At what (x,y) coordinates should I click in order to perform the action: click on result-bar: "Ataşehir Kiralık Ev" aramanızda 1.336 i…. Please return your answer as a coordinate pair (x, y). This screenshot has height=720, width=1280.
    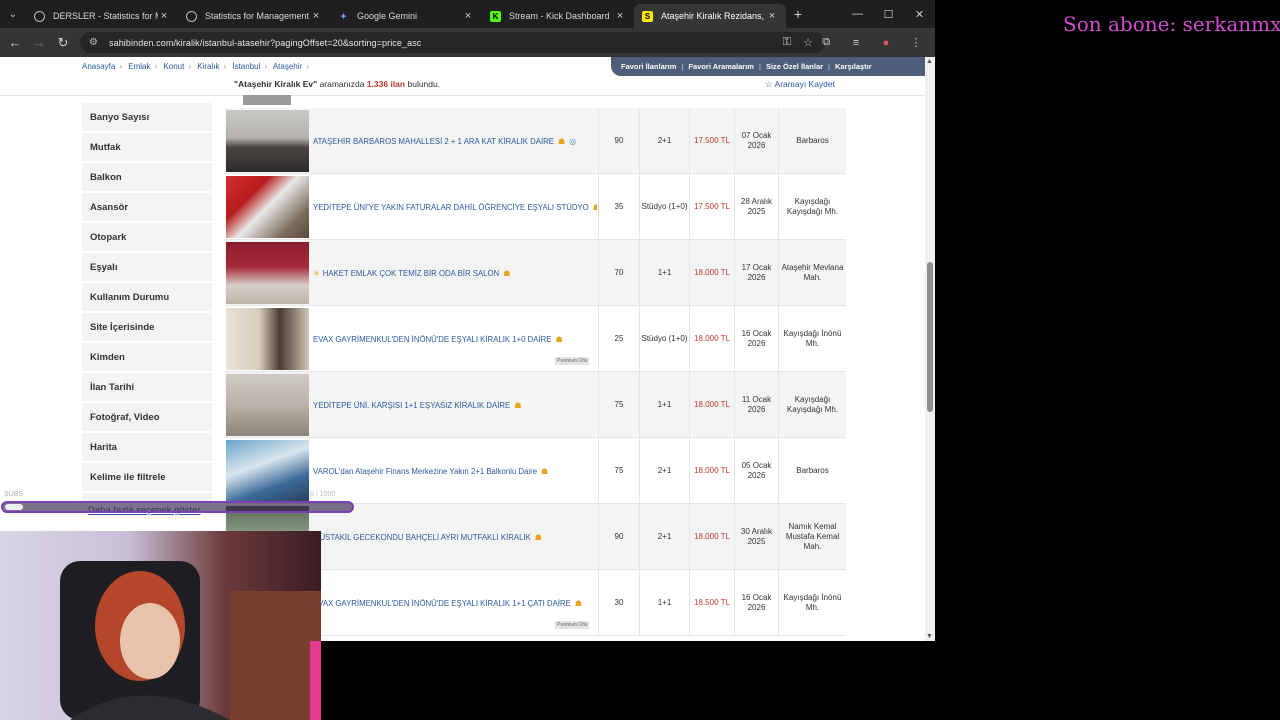
    Looking at the image, I should click on (462, 86).